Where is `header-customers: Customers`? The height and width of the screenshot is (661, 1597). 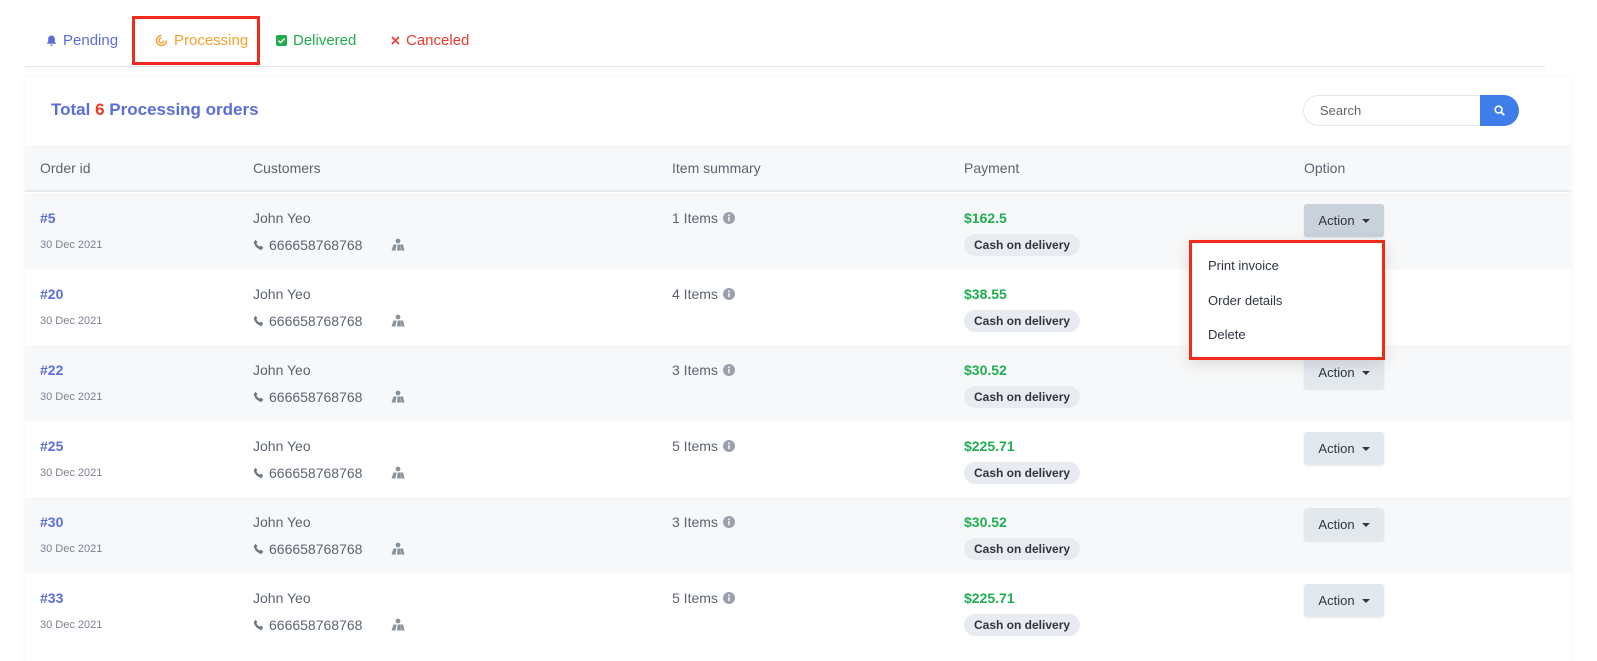 header-customers: Customers is located at coordinates (287, 168).